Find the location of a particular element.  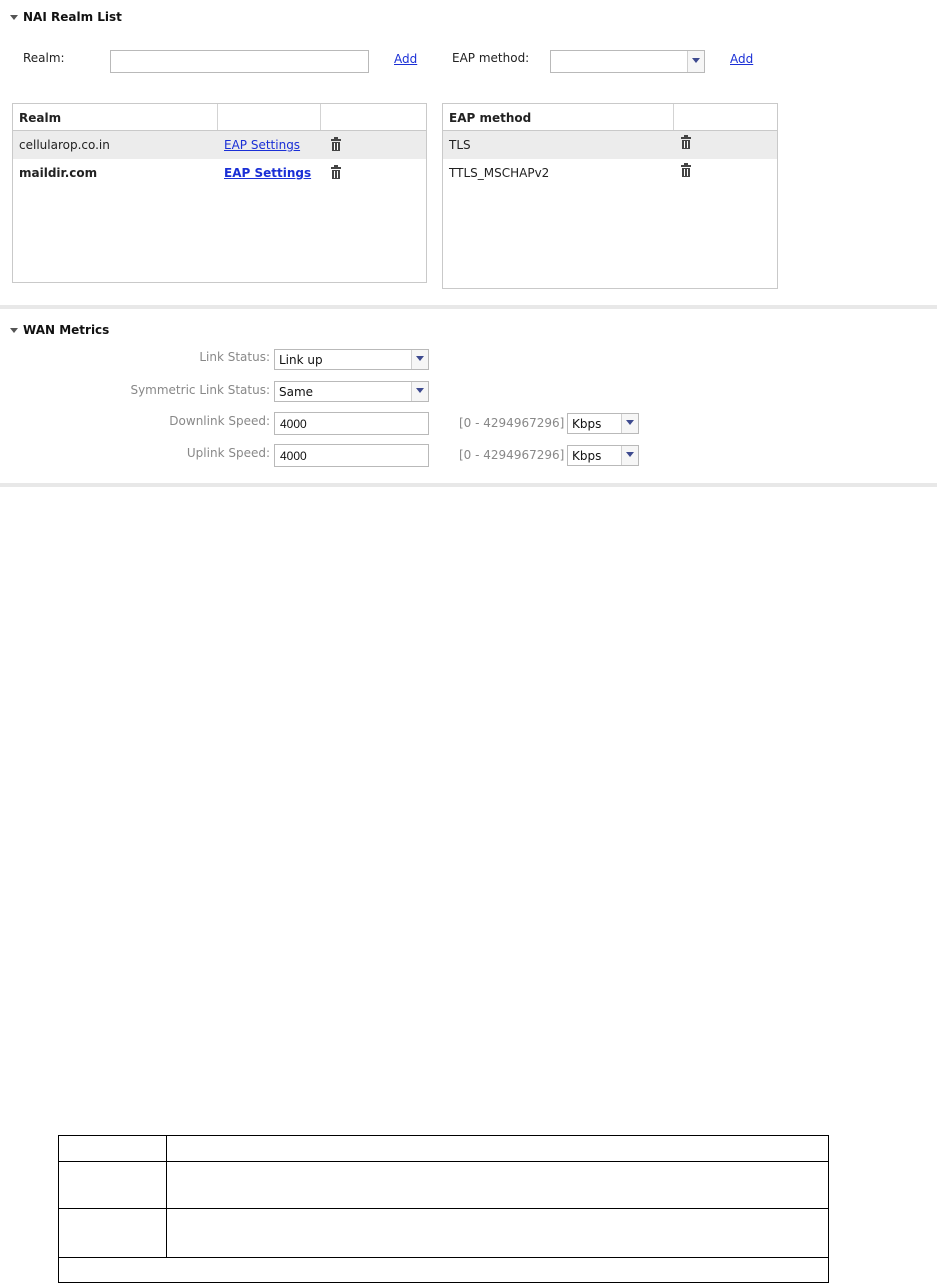

downlink-speed-input is located at coordinates (351, 423).